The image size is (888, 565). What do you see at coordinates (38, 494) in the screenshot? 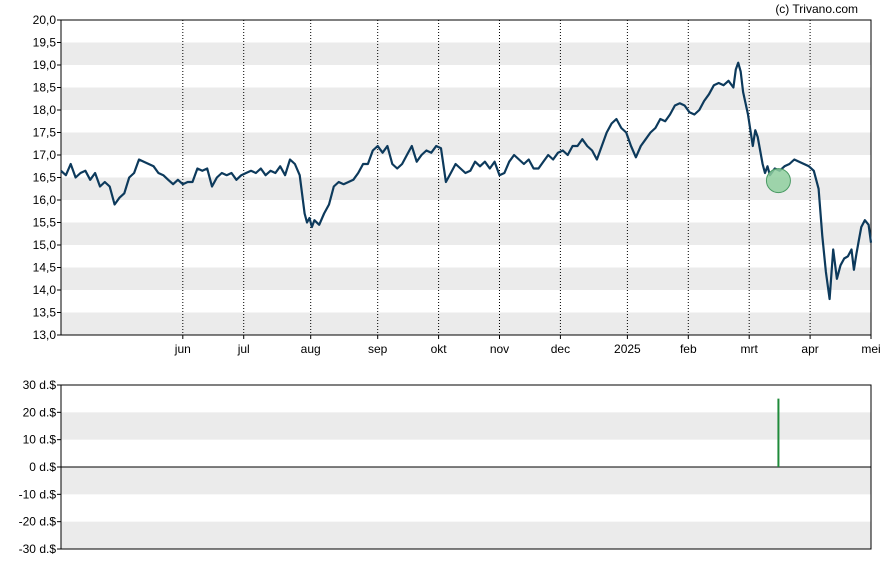
I see `volume-tick-label: -10 d.$` at bounding box center [38, 494].